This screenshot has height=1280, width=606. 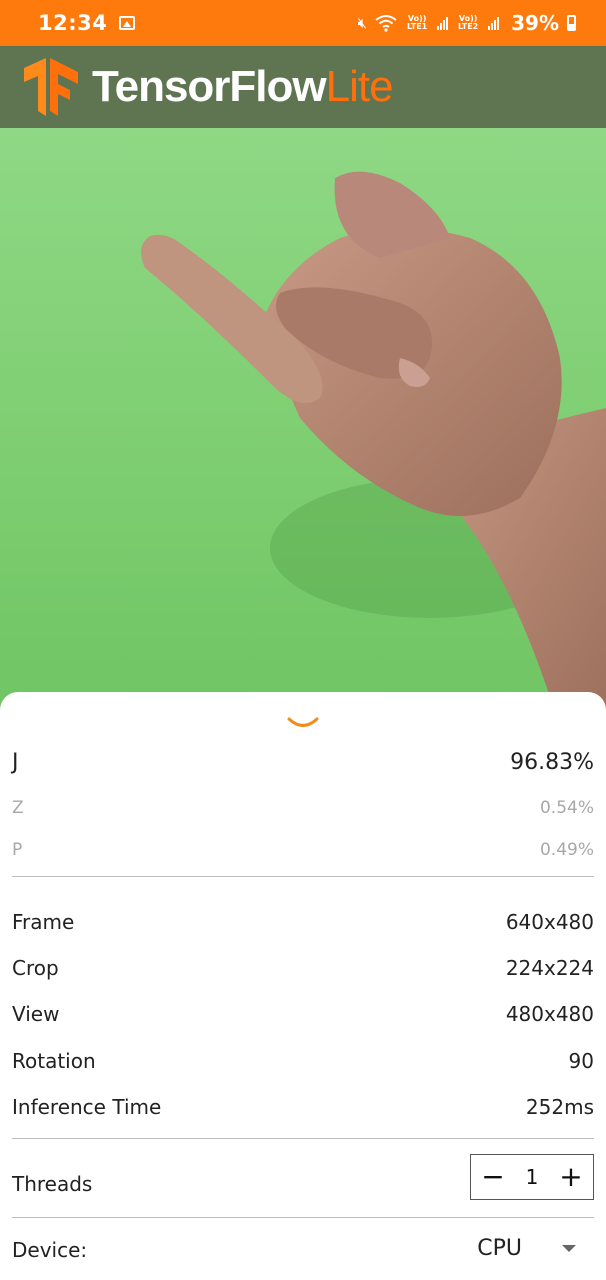 What do you see at coordinates (87, 1107) in the screenshot?
I see `info-label: Inference Time` at bounding box center [87, 1107].